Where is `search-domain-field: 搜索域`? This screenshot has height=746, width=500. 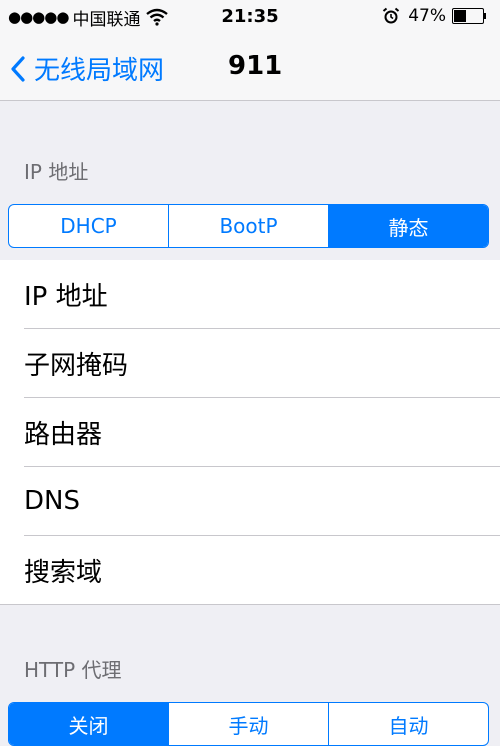
search-domain-field: 搜索域 is located at coordinates (262, 570).